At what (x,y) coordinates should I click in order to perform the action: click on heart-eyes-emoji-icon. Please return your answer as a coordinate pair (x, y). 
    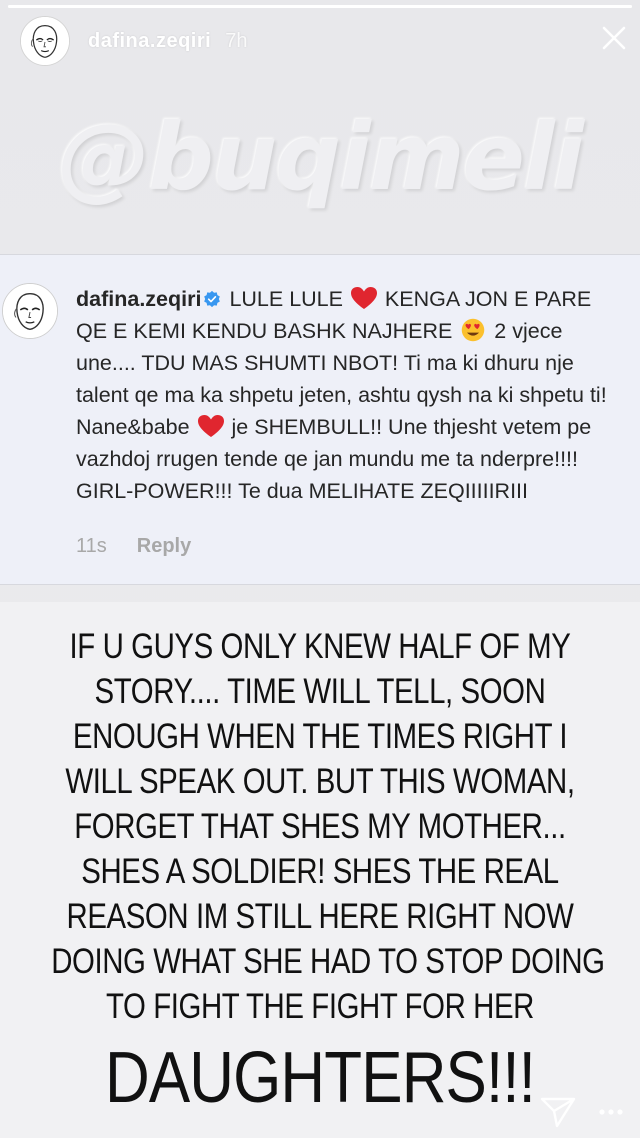
    Looking at the image, I should click on (473, 330).